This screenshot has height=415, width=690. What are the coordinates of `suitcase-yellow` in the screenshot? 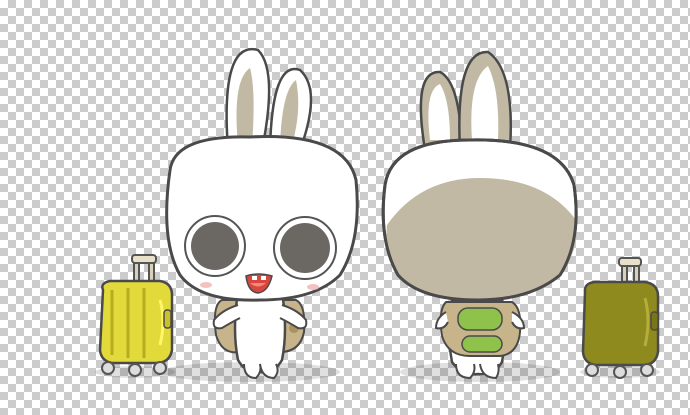 It's located at (136, 315).